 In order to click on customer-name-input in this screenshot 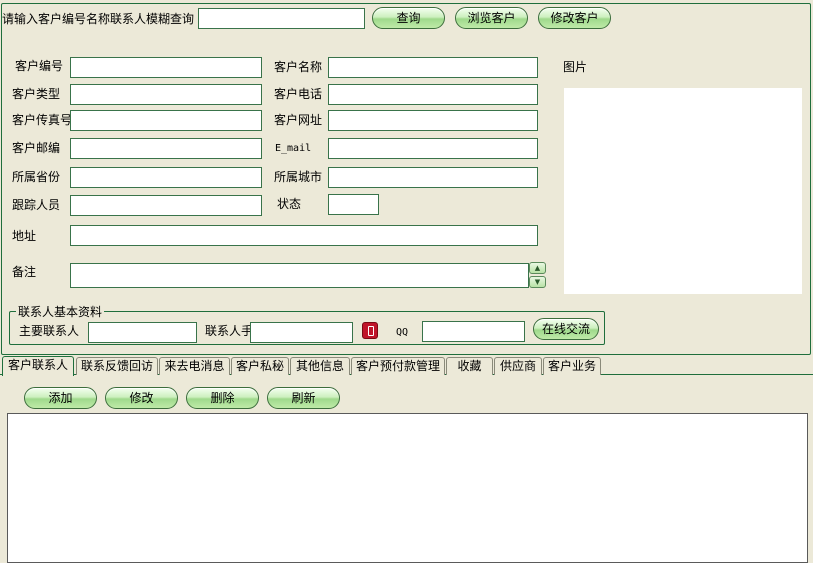, I will do `click(433, 67)`.